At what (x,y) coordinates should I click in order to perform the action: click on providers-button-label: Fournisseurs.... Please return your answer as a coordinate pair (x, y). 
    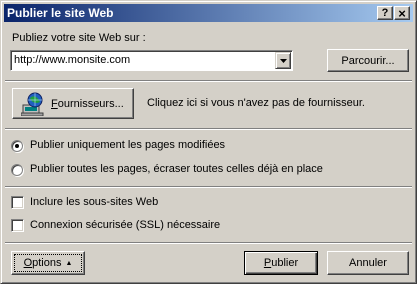
    Looking at the image, I should click on (87, 103).